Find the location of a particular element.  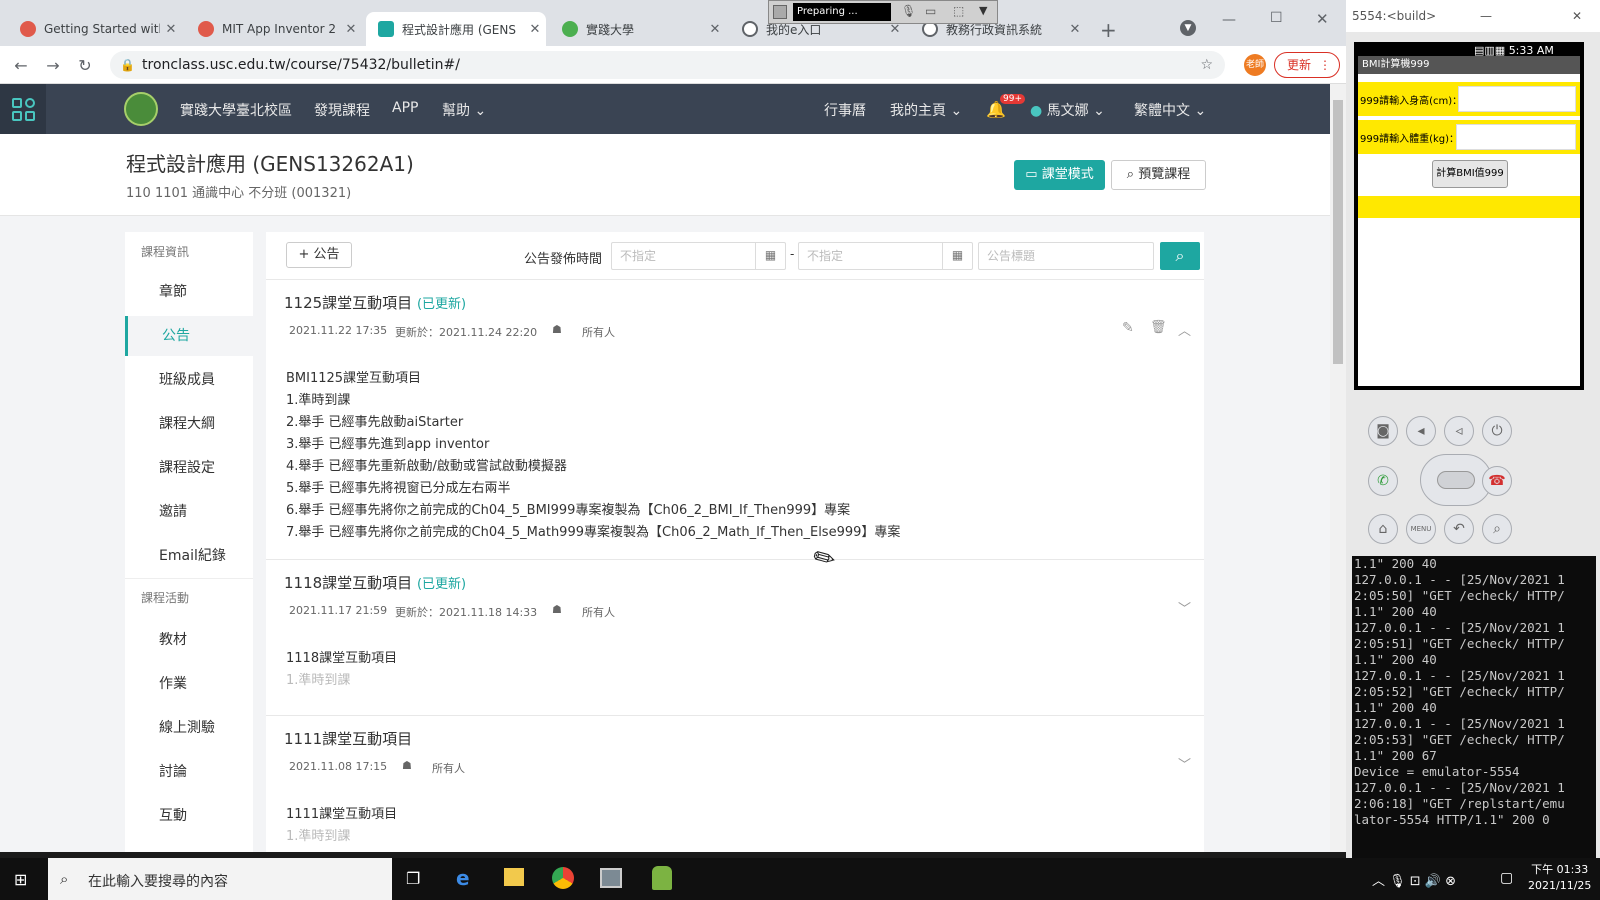

tab-course: 程式設計應用 (GENS ✕ is located at coordinates (456, 29).